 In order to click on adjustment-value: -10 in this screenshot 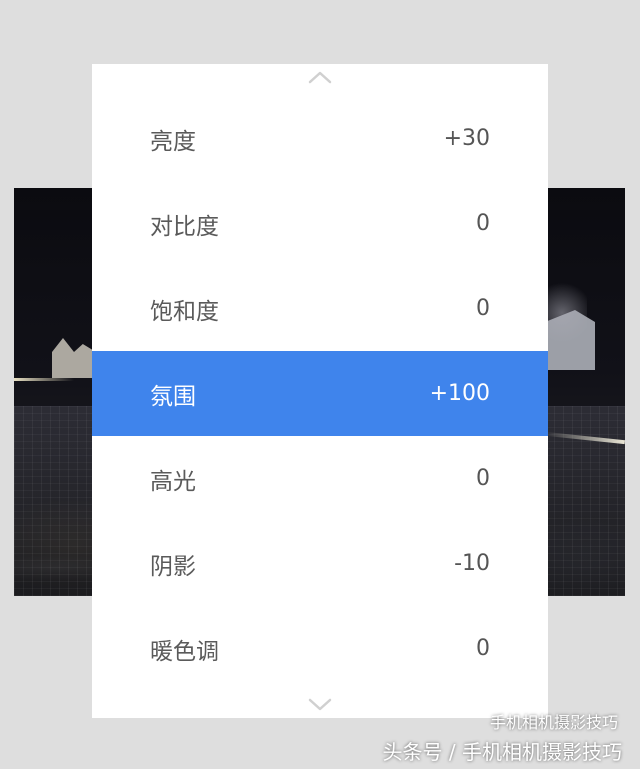, I will do `click(472, 563)`.